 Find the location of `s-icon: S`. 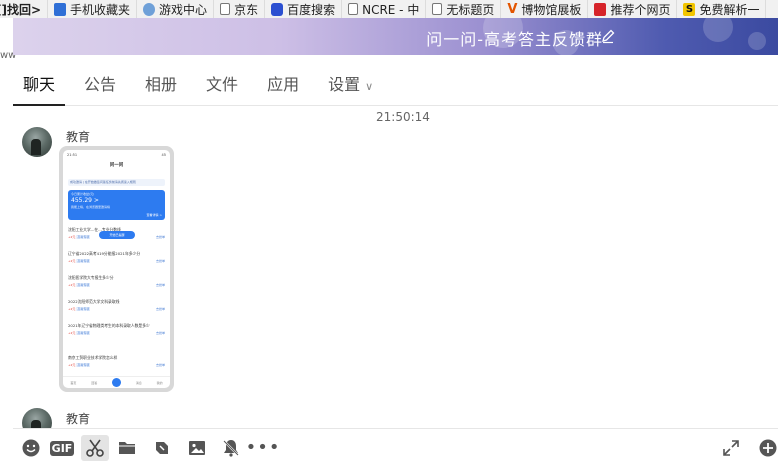

s-icon: S is located at coordinates (689, 9).